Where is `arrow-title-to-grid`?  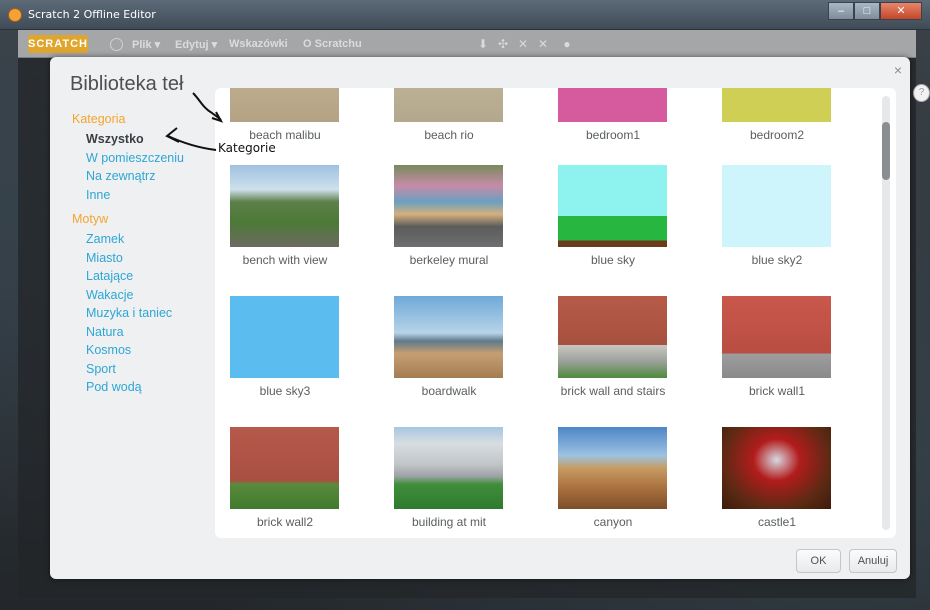
arrow-title-to-grid is located at coordinates (207, 106).